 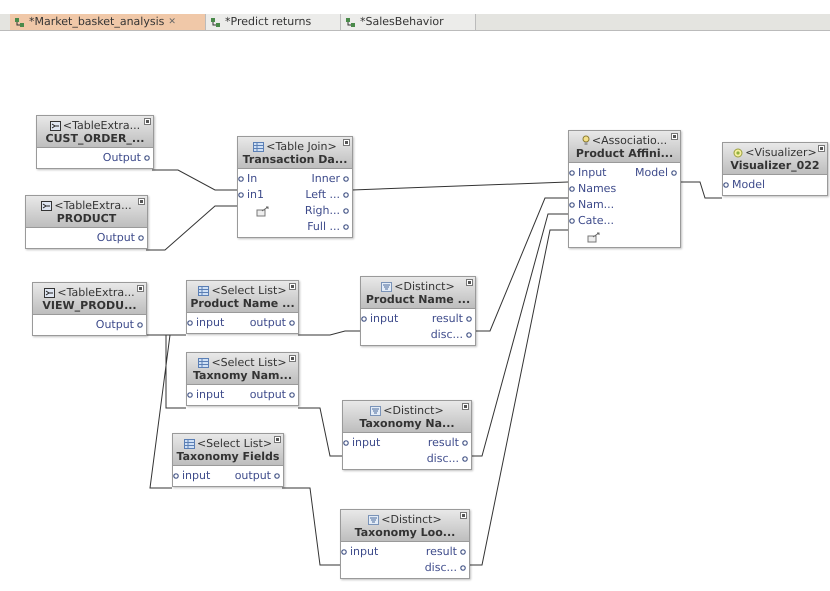 What do you see at coordinates (651, 172) in the screenshot?
I see `output-port-label: Model` at bounding box center [651, 172].